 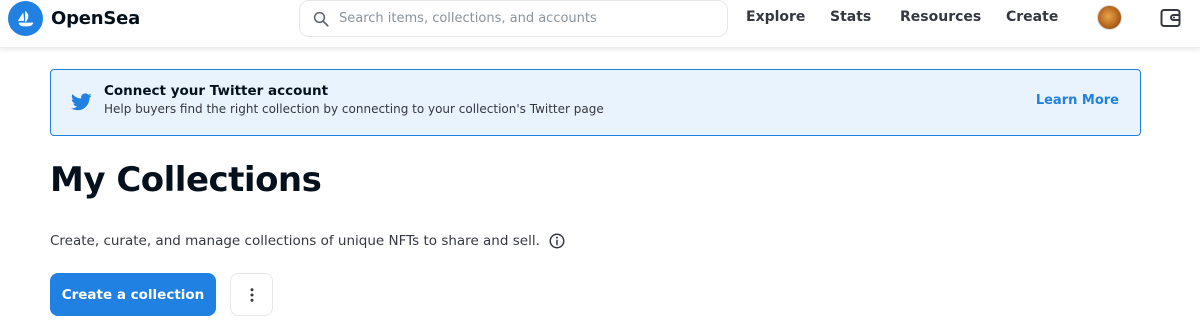 I want to click on nav-stats: Stats, so click(x=850, y=17).